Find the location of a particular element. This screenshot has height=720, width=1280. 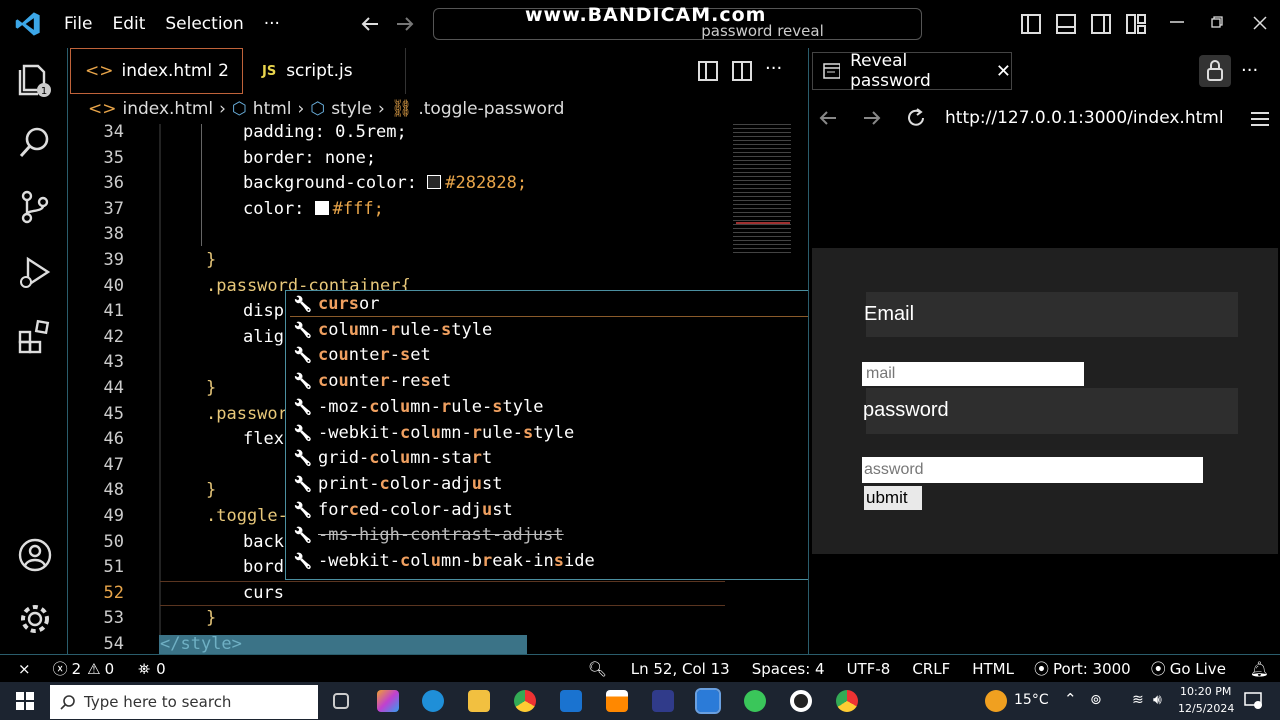

vlc-icon is located at coordinates (617, 701).